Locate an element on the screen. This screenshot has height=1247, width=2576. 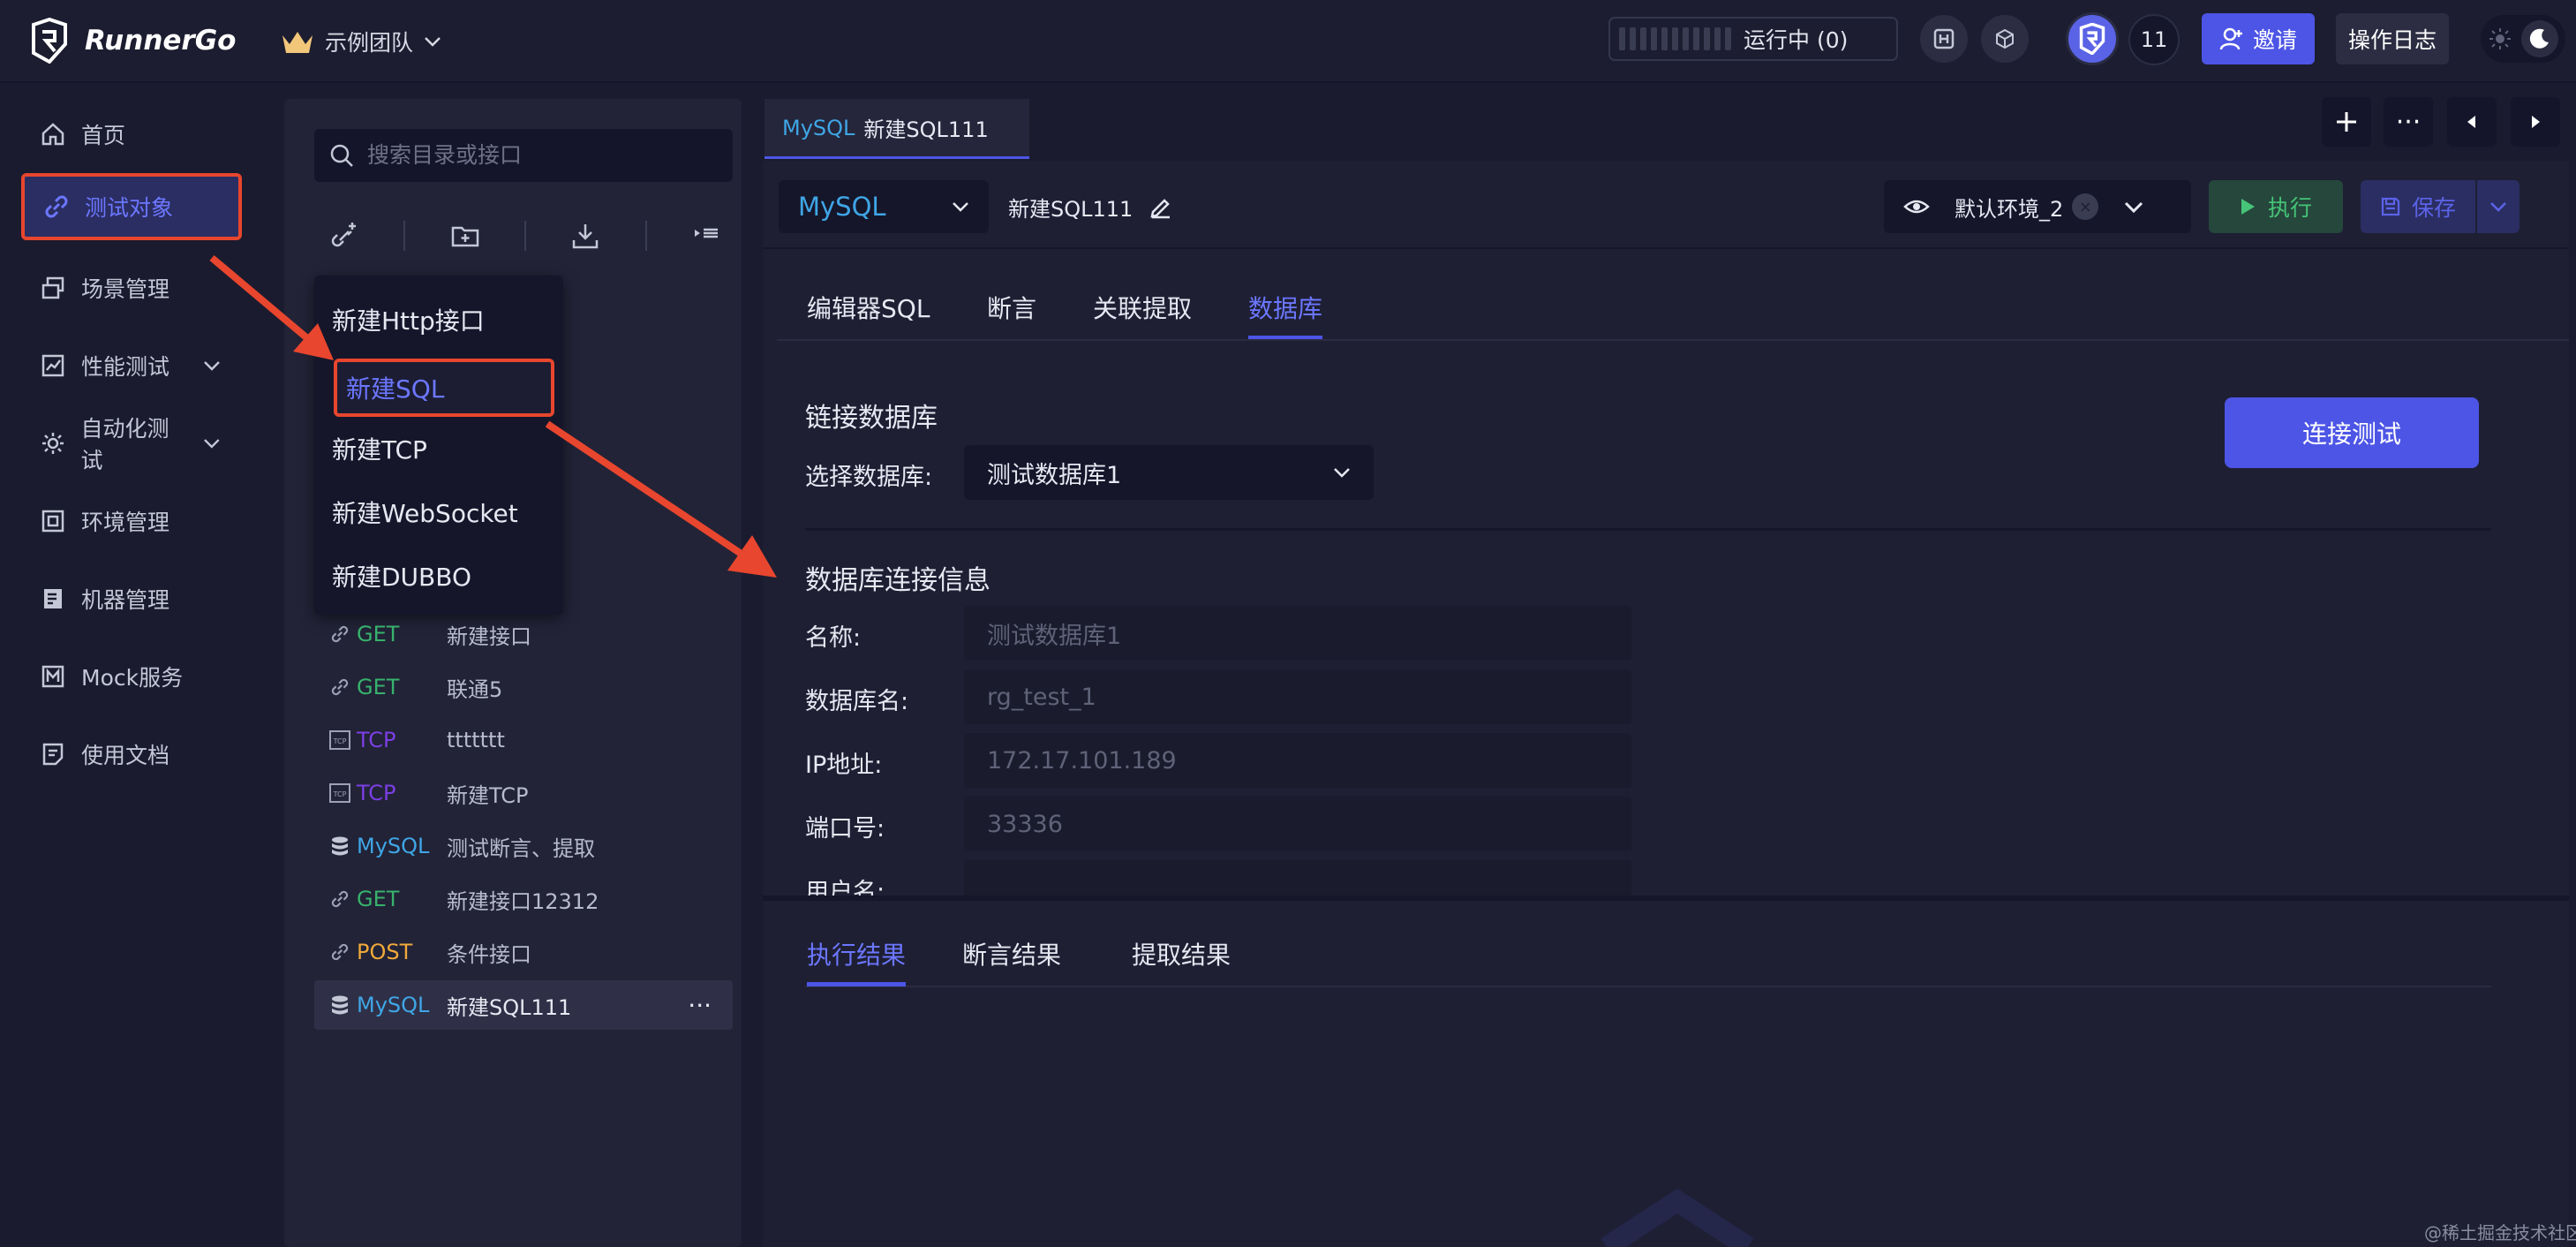
caret-left-icon is located at coordinates (2471, 122).